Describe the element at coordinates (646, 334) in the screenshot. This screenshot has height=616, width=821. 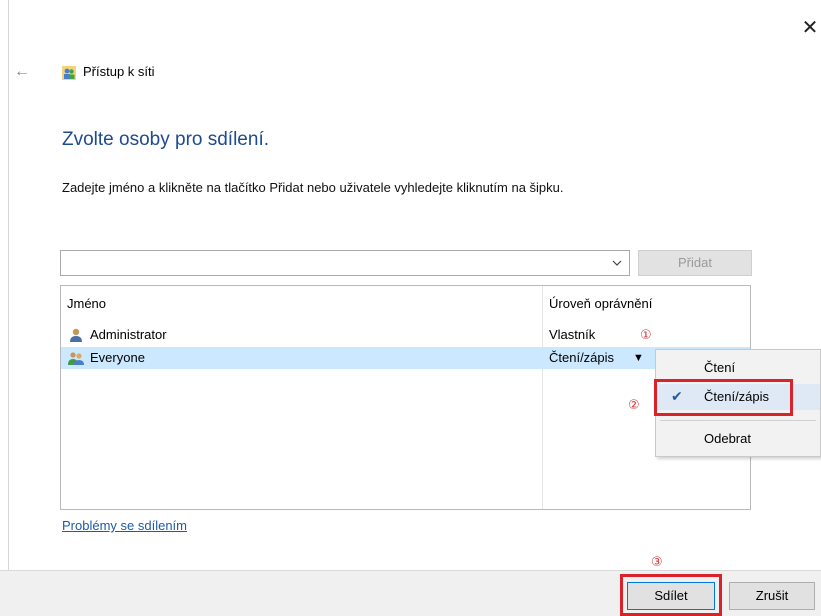
I see `step-1-marker: ①` at that location.